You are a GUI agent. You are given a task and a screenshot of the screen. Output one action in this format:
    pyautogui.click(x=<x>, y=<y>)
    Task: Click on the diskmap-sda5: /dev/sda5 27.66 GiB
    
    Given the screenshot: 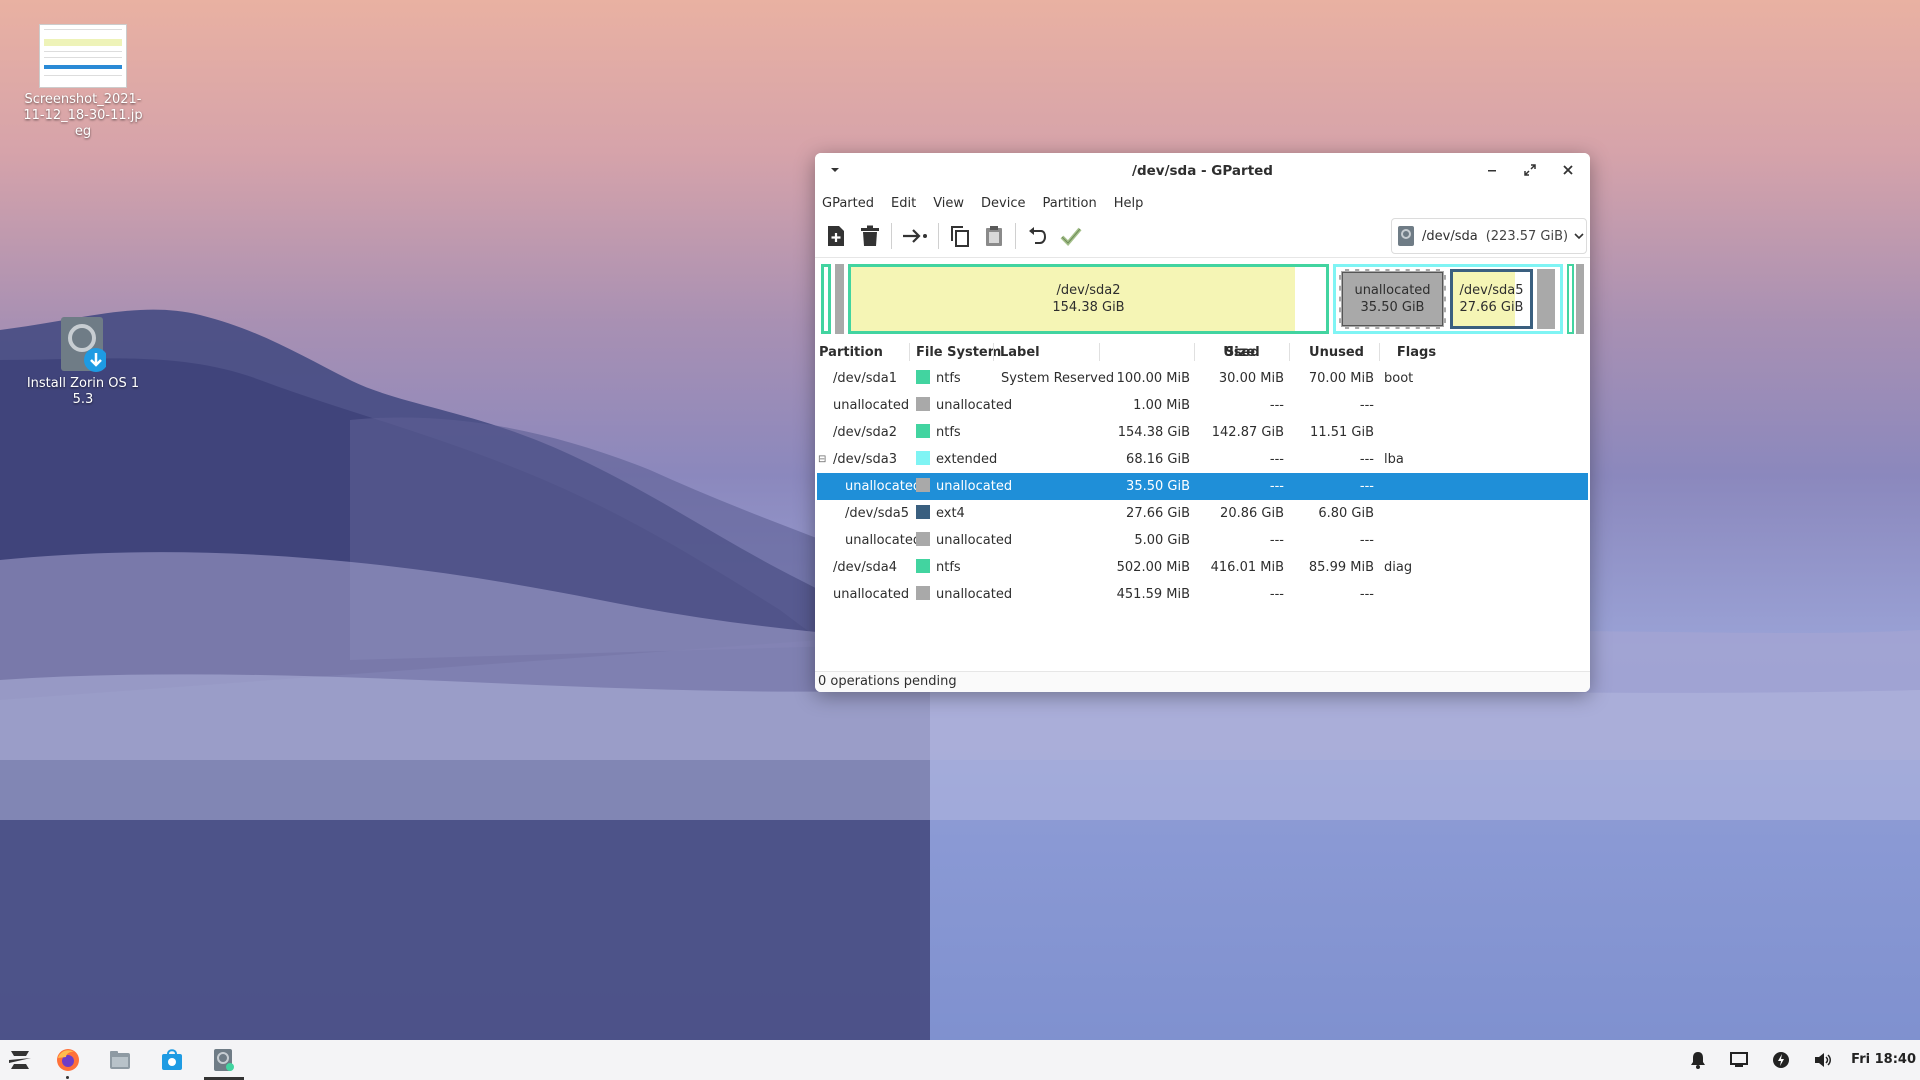 What is the action you would take?
    pyautogui.click(x=1491, y=299)
    